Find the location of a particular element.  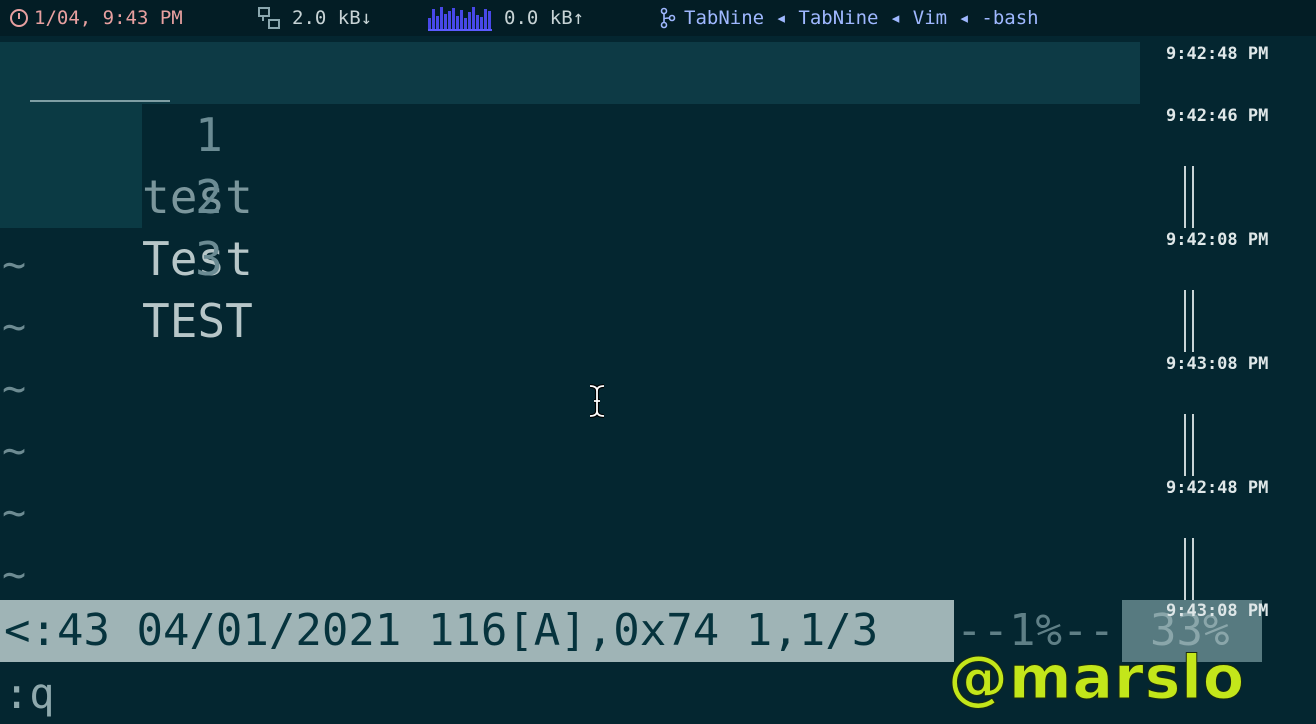

cursor-underline is located at coordinates (100, 101).